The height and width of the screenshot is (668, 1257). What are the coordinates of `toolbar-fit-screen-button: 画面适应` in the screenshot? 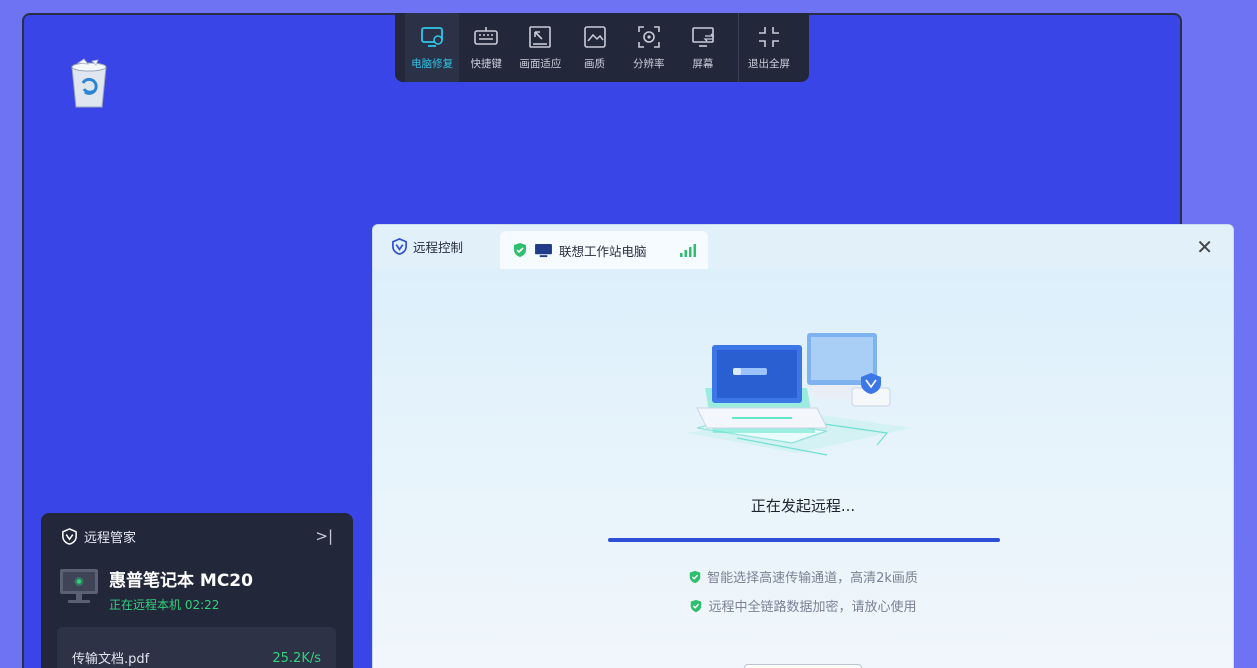 It's located at (540, 47).